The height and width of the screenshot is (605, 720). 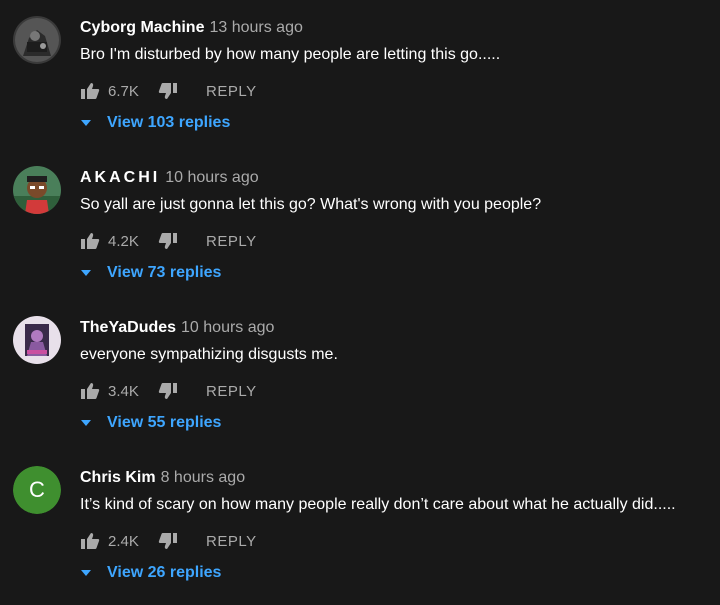 I want to click on view-replies-button: View 26 replies, so click(x=150, y=573).